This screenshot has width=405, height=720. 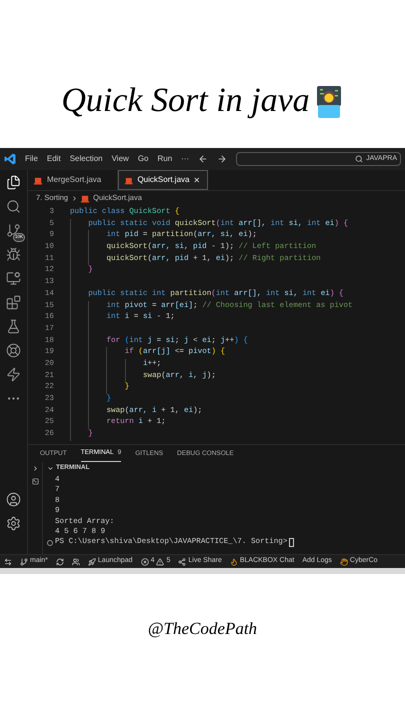 I want to click on menu-item: File, so click(x=31, y=159).